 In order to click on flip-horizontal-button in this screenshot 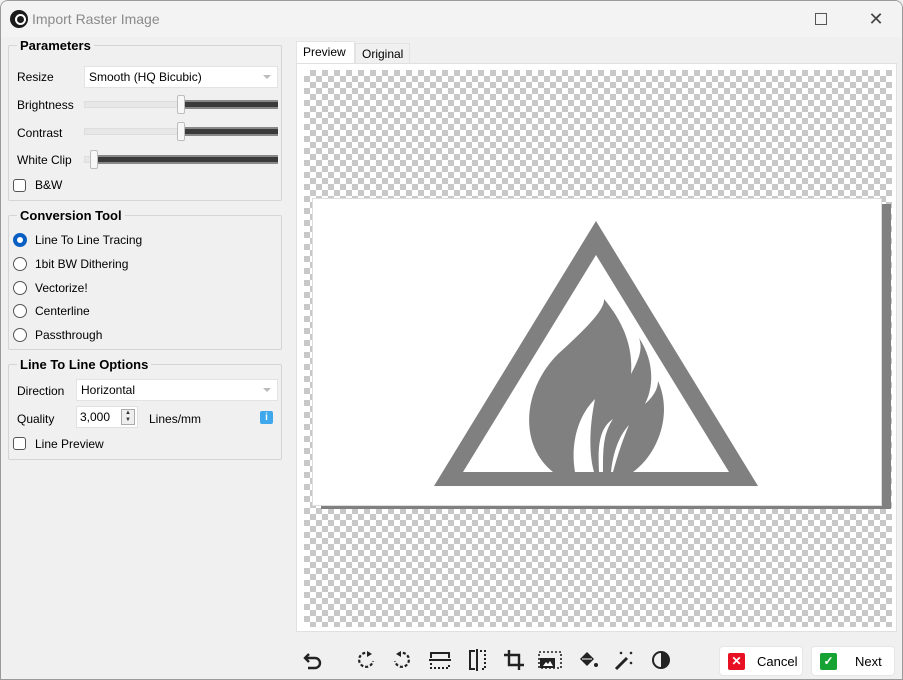, I will do `click(477, 660)`.